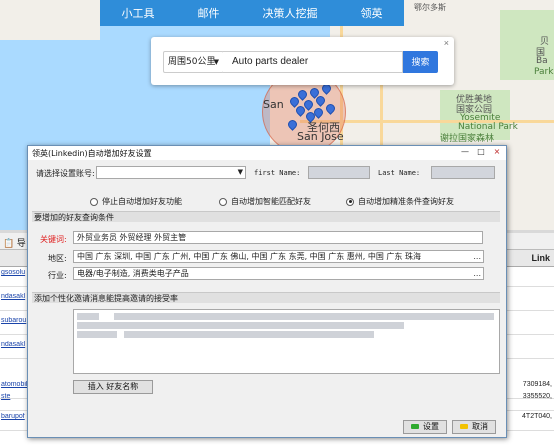 Image resolution: width=554 pixels, height=445 pixels. Describe the element at coordinates (540, 258) in the screenshot. I see `column-header-link: Link` at that location.